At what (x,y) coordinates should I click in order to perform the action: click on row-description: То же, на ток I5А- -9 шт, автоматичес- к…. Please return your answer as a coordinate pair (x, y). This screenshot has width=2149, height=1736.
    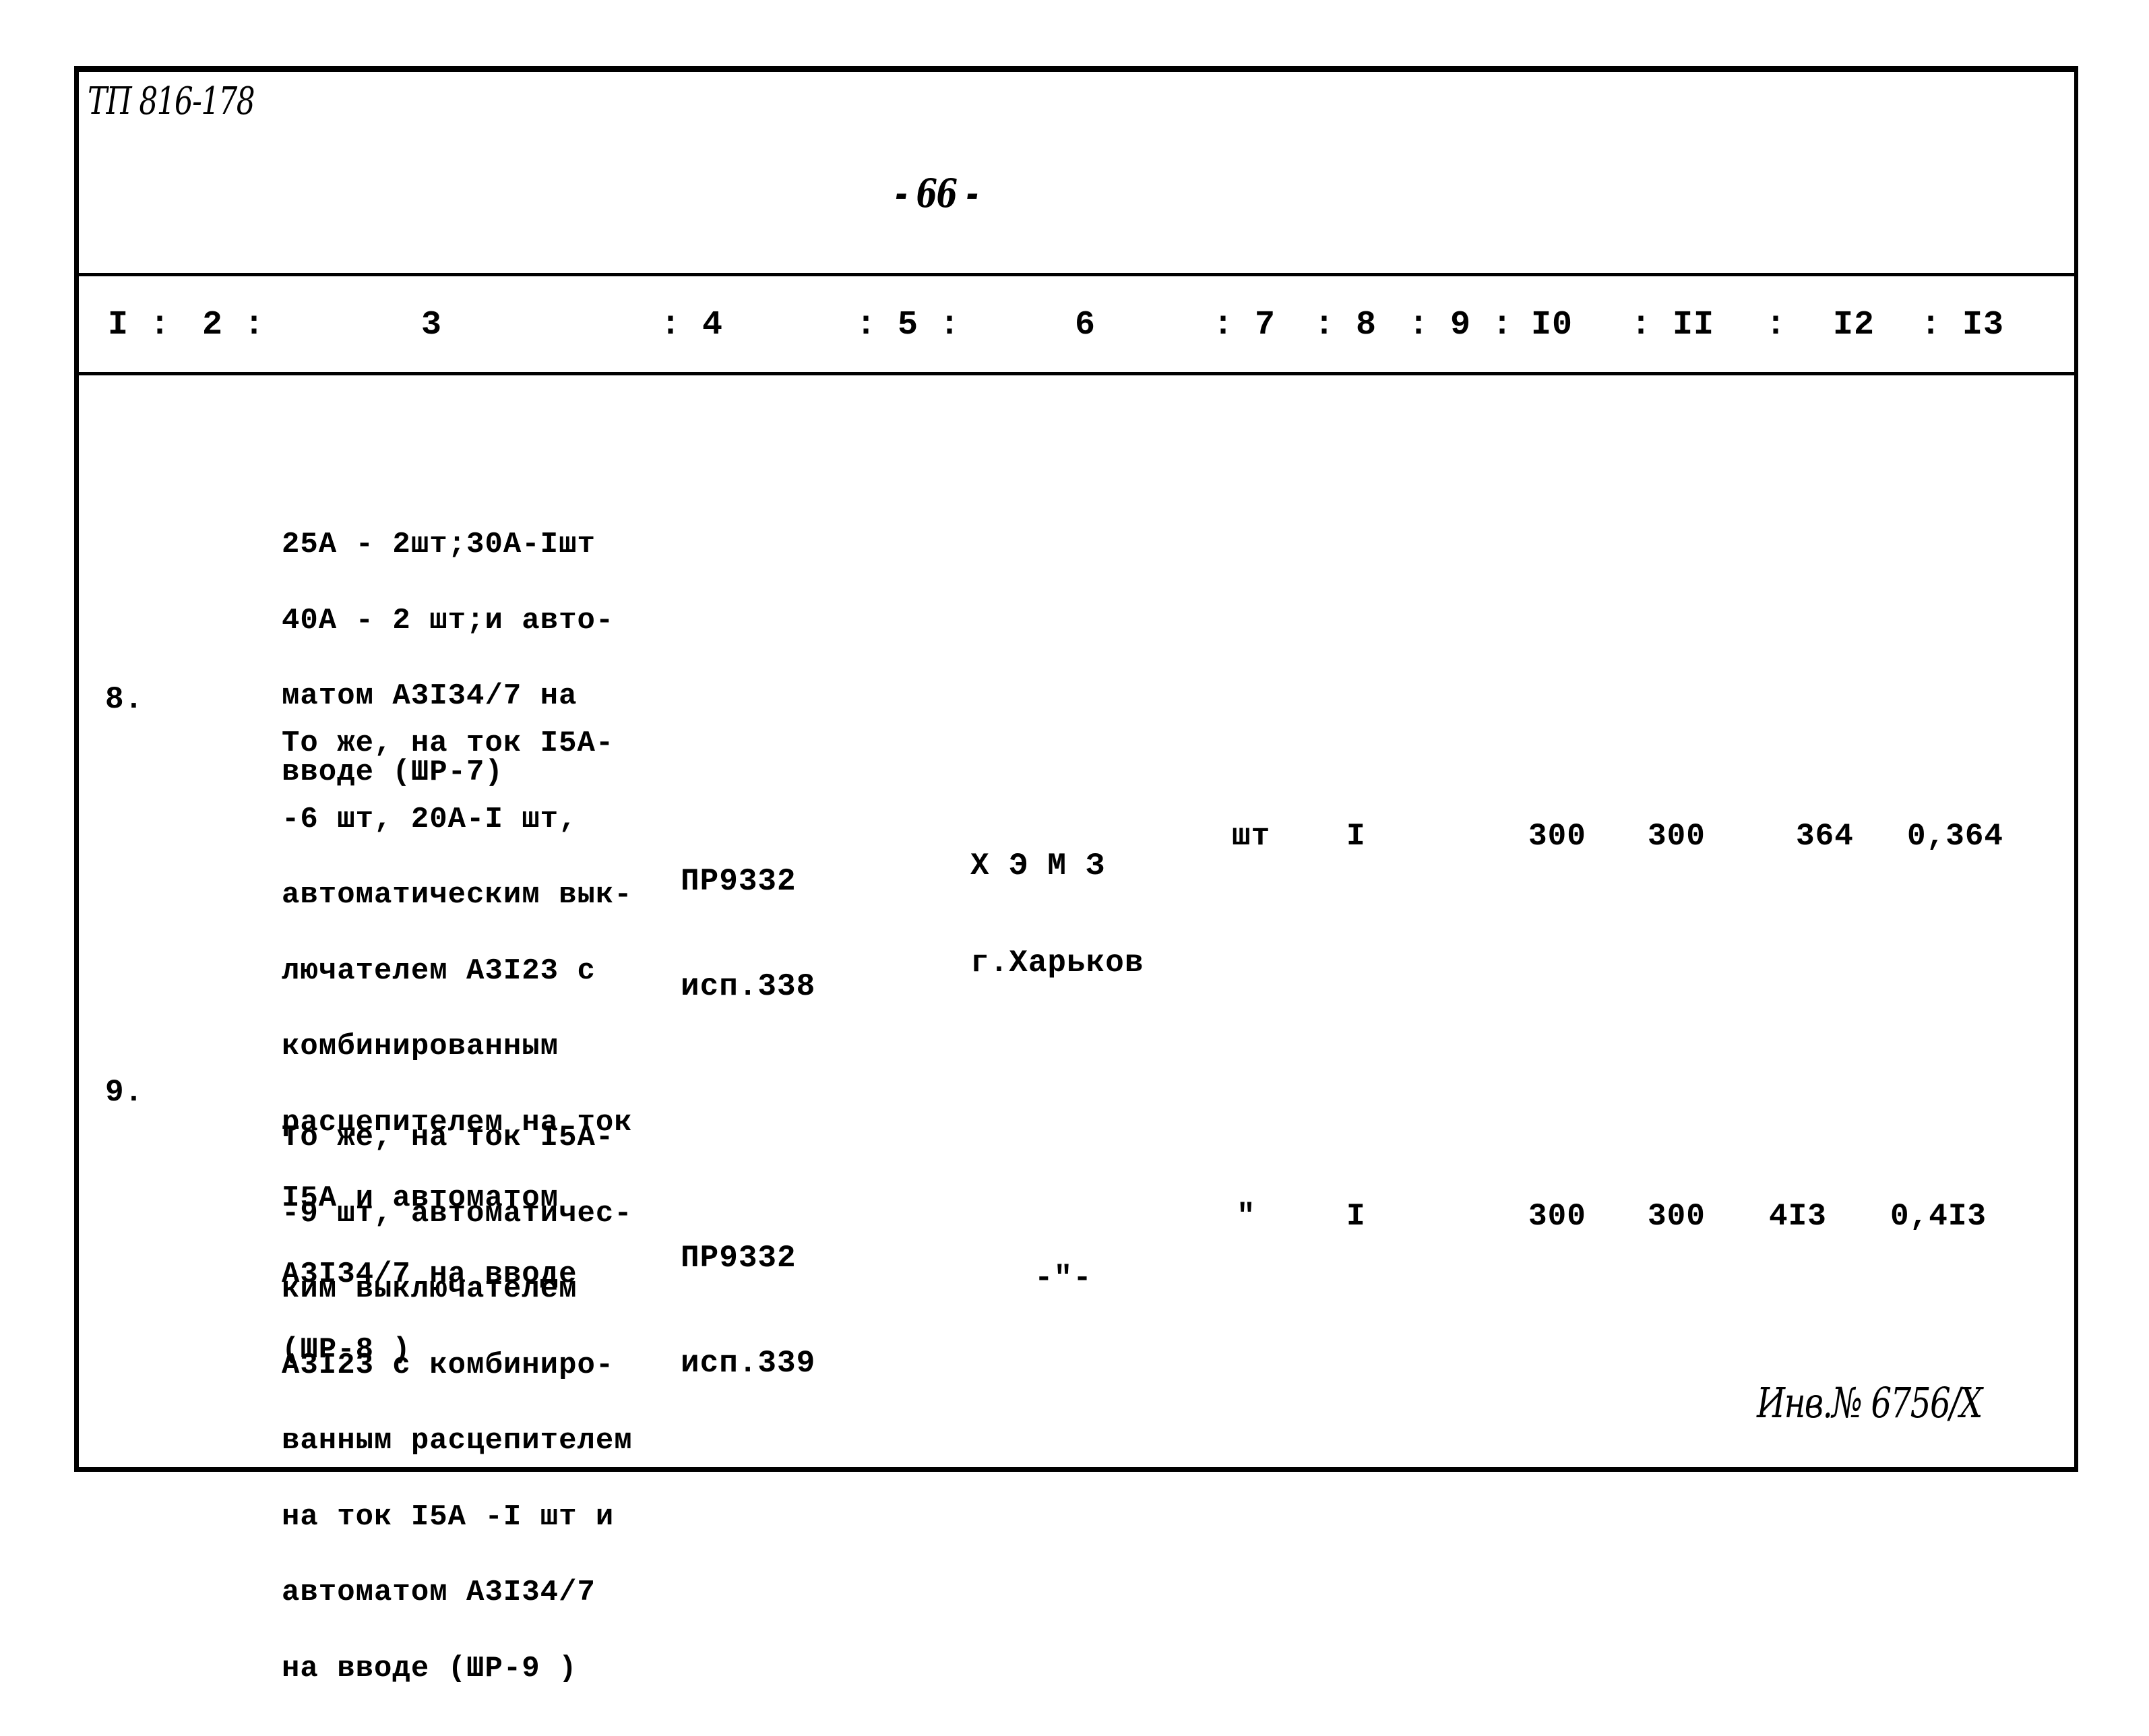
    Looking at the image, I should click on (457, 1403).